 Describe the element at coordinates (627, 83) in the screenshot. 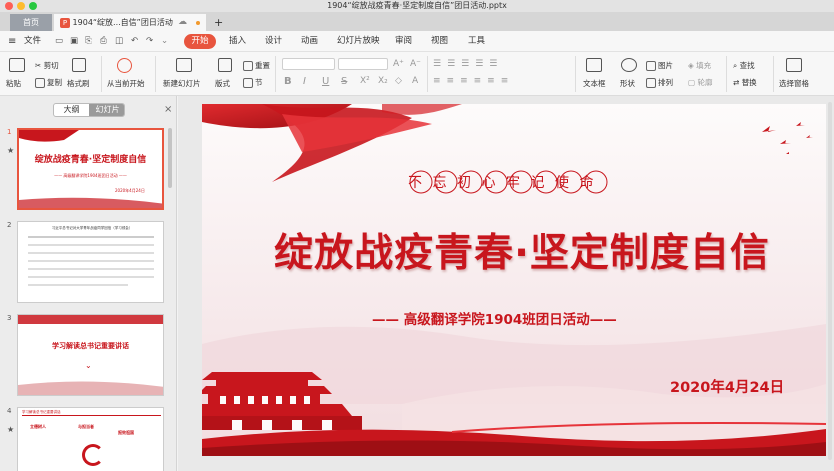

I see `shape-button: 形状` at that location.